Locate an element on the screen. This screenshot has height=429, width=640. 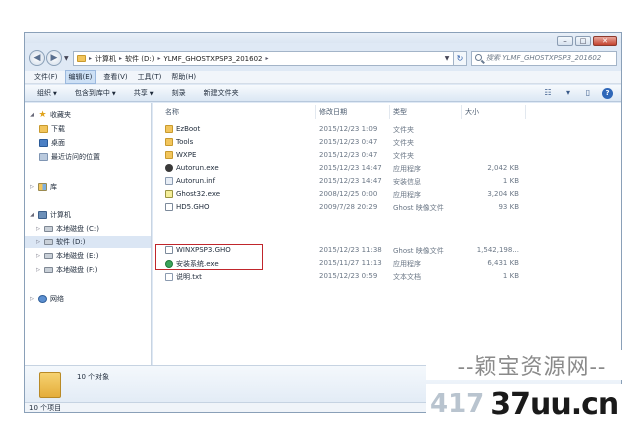
file-row: HD5.GHO 2009/7/28 20:29 Ghost 映像文件 93 KB is located at coordinates (387, 207).